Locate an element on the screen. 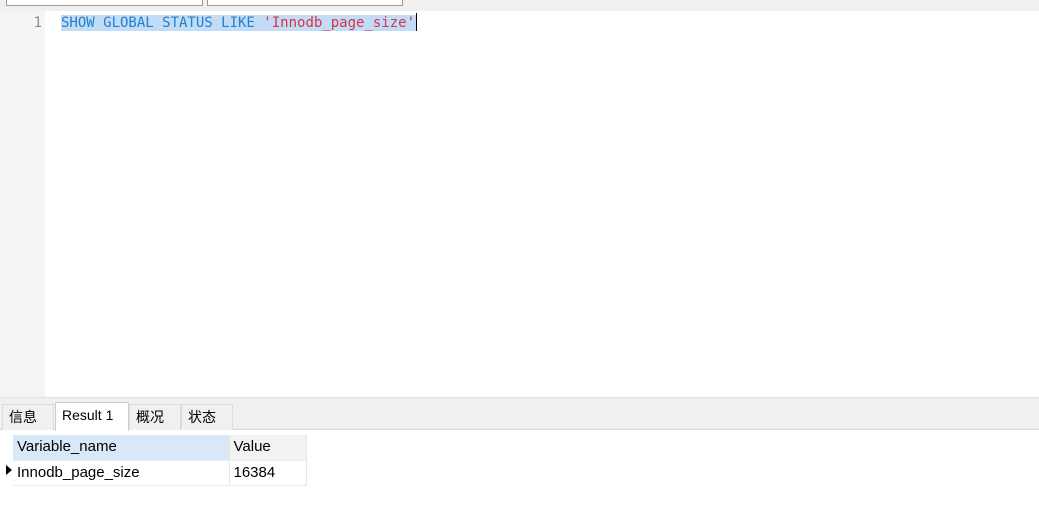 Image resolution: width=1039 pixels, height=508 pixels. row-selector-column is located at coordinates (6, 460).